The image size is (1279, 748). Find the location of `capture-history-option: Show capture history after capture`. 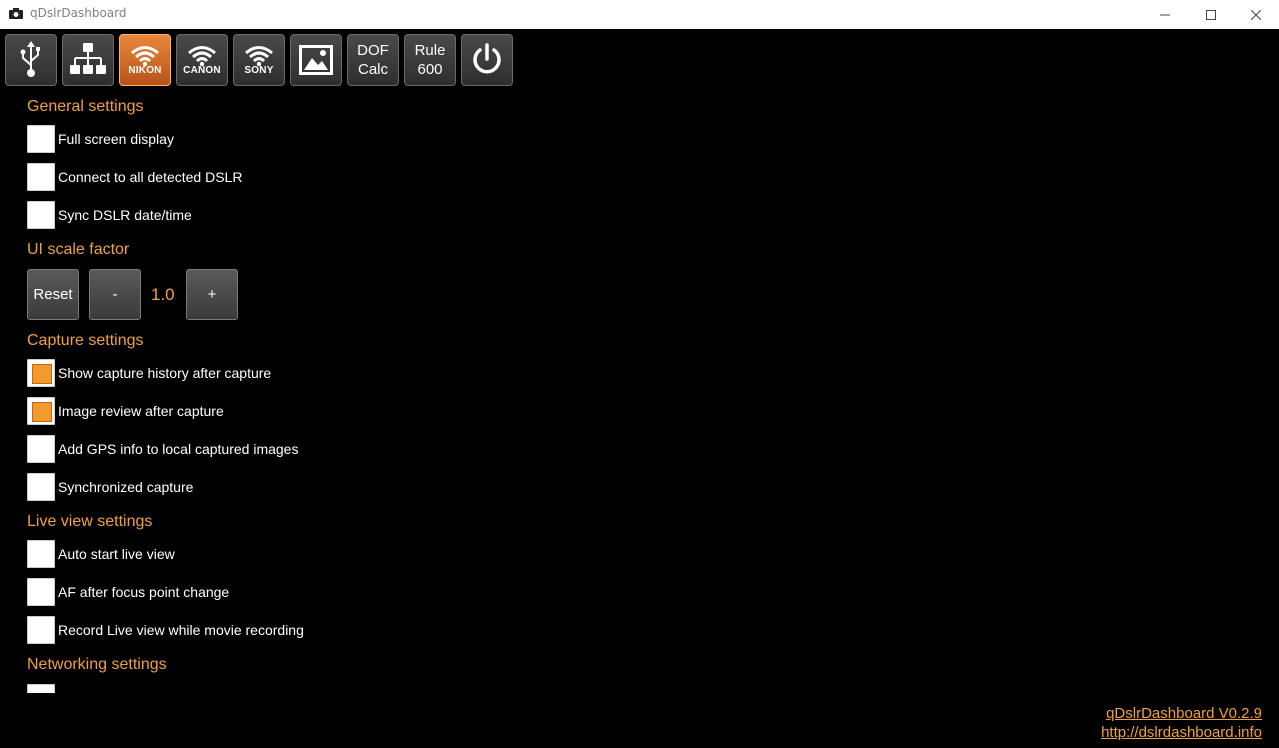

capture-history-option: Show capture history after capture is located at coordinates (149, 373).